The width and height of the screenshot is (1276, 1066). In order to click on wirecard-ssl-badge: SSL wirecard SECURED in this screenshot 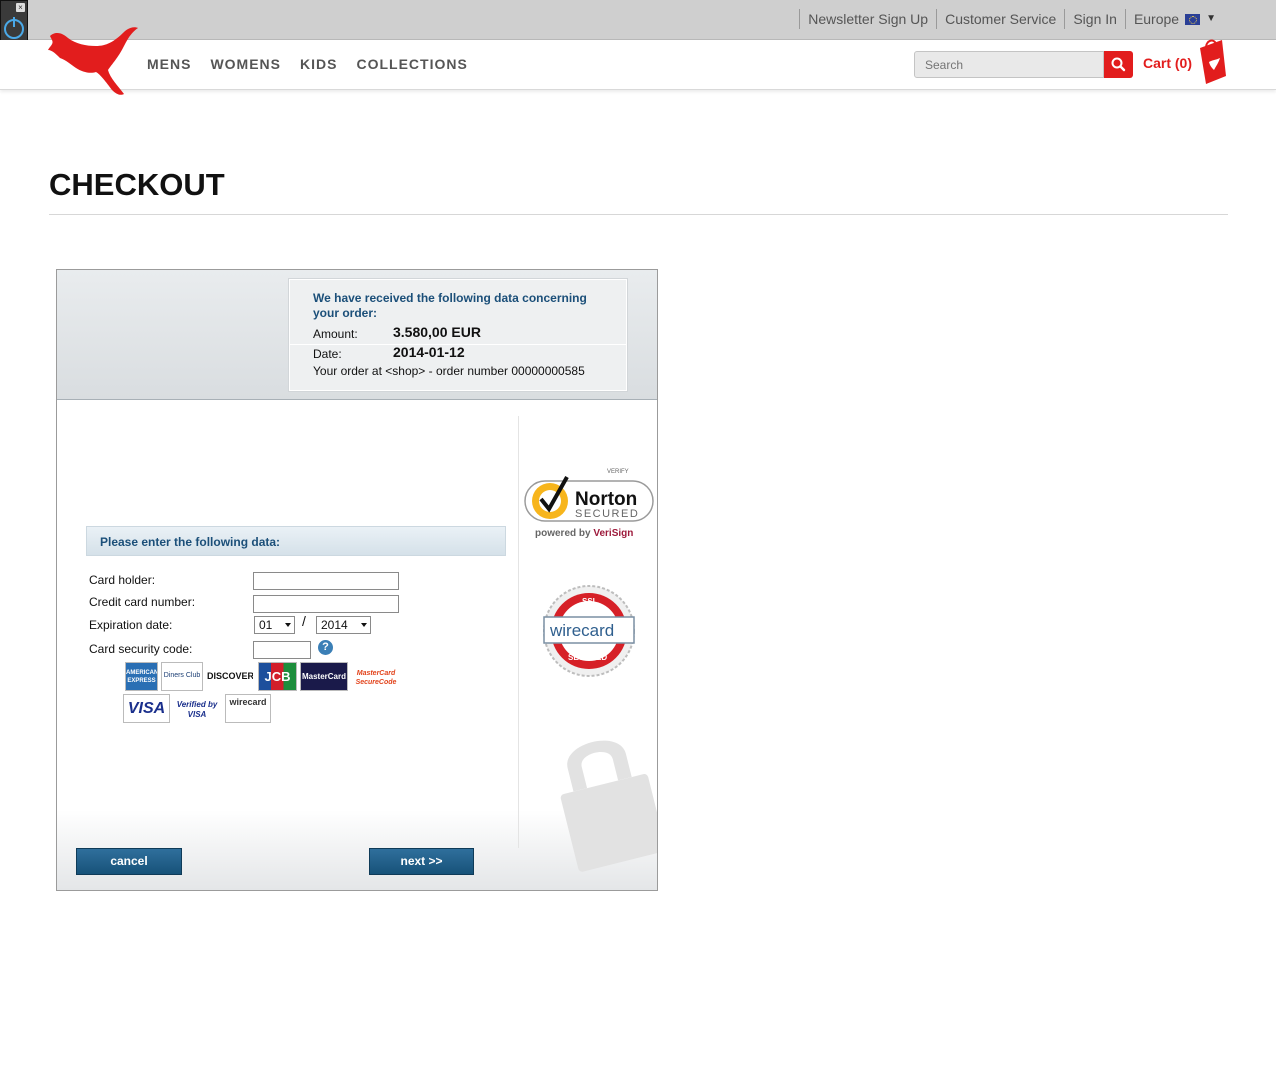, I will do `click(589, 631)`.